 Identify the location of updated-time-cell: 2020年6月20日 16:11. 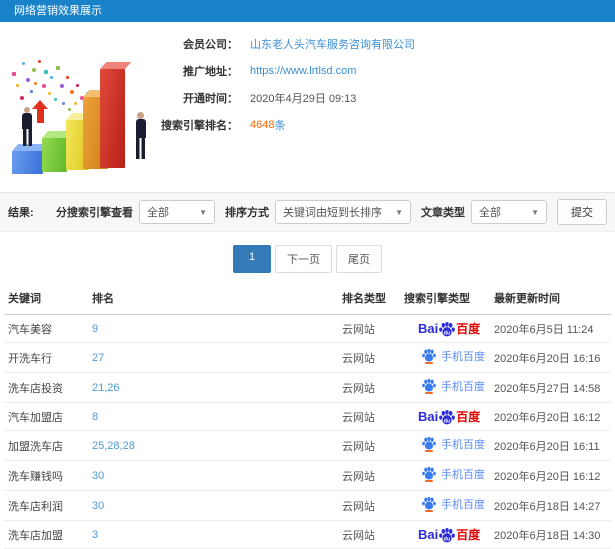
(552, 445).